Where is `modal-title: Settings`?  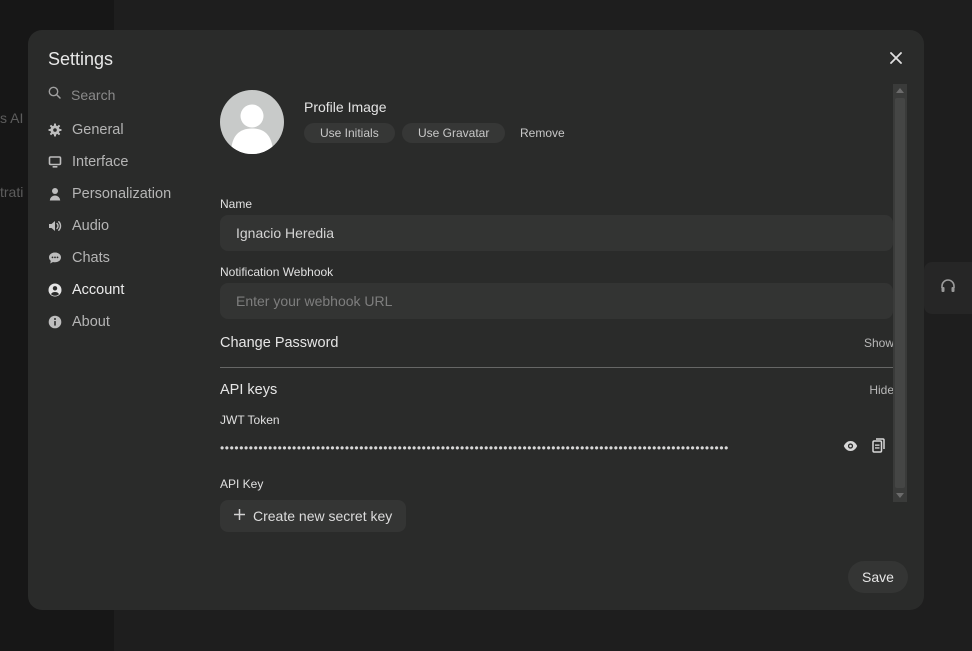 modal-title: Settings is located at coordinates (81, 59).